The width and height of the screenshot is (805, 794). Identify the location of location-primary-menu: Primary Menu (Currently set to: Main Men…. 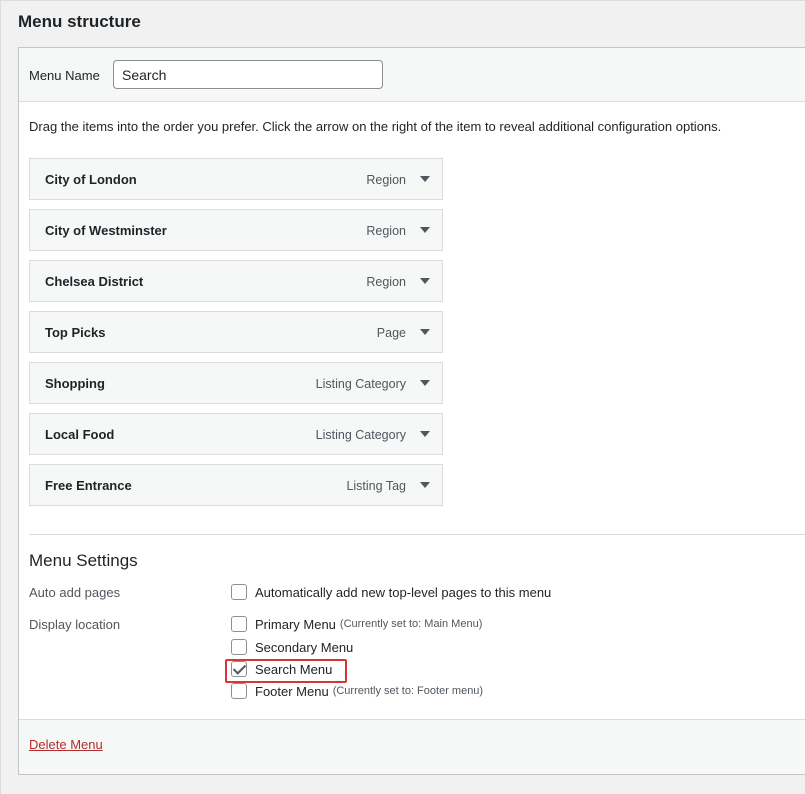
(356, 624).